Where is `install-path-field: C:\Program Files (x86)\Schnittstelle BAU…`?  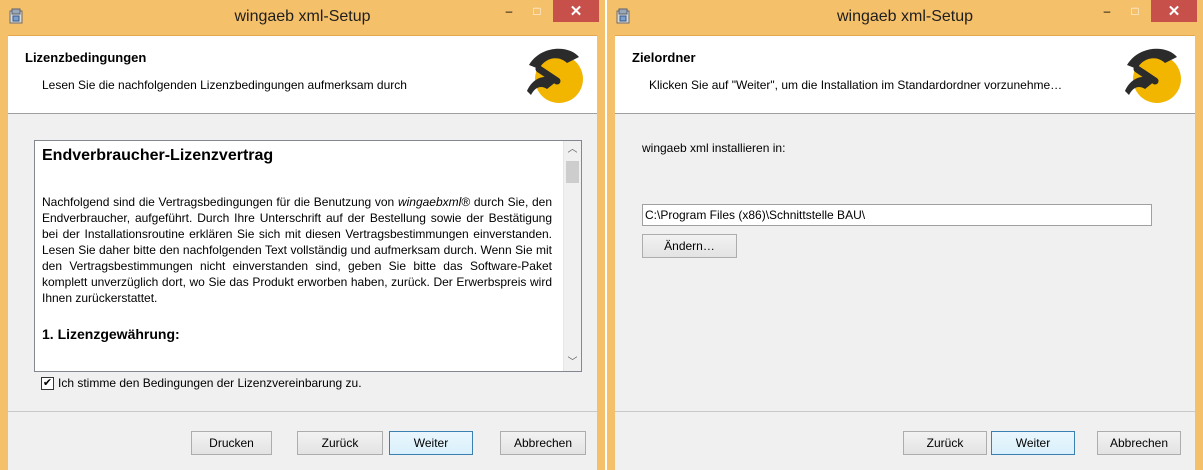 install-path-field: C:\Program Files (x86)\Schnittstelle BAU… is located at coordinates (897, 215).